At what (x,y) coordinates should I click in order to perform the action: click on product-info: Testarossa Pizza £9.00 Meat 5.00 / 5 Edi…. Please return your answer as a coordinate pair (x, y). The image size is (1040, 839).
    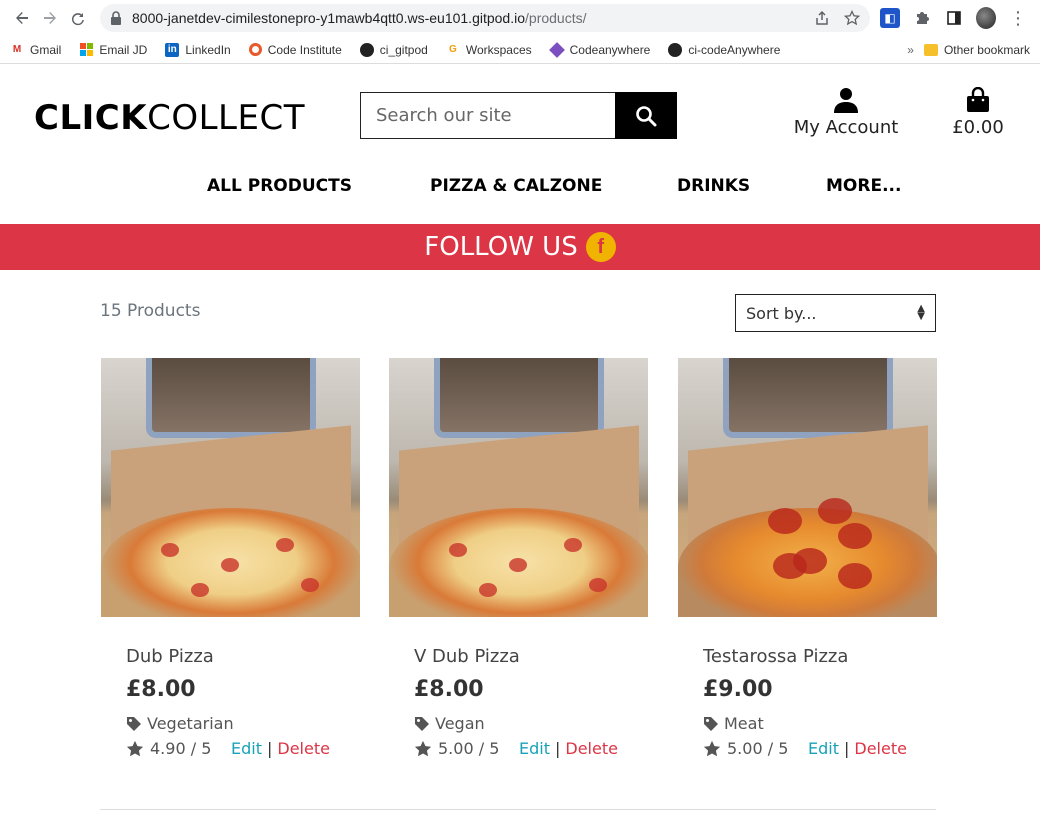
    Looking at the image, I should click on (823, 688).